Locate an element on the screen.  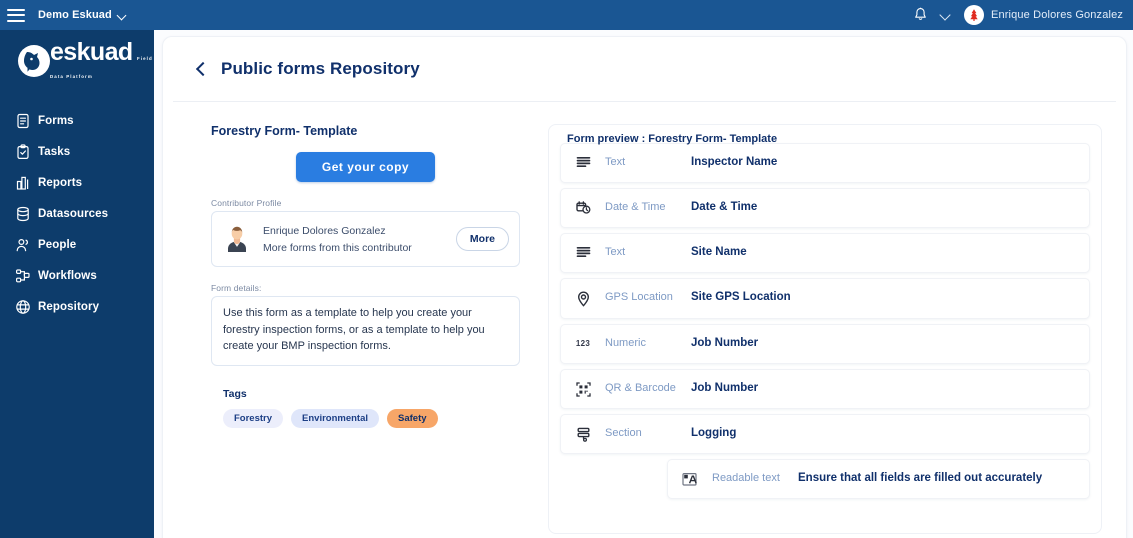
form-field-row: Section Logging is located at coordinates (825, 434).